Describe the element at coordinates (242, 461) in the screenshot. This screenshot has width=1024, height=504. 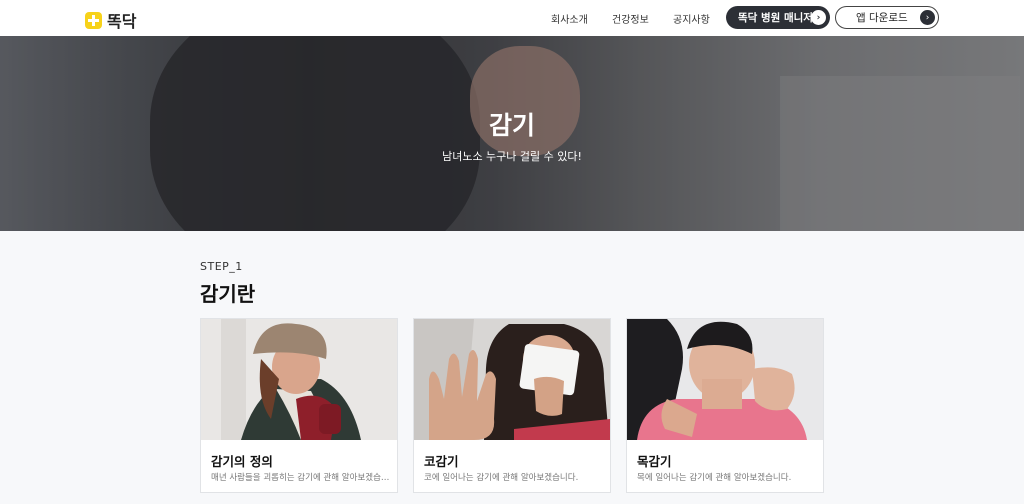
I see `card-title: 감기의 정의` at that location.